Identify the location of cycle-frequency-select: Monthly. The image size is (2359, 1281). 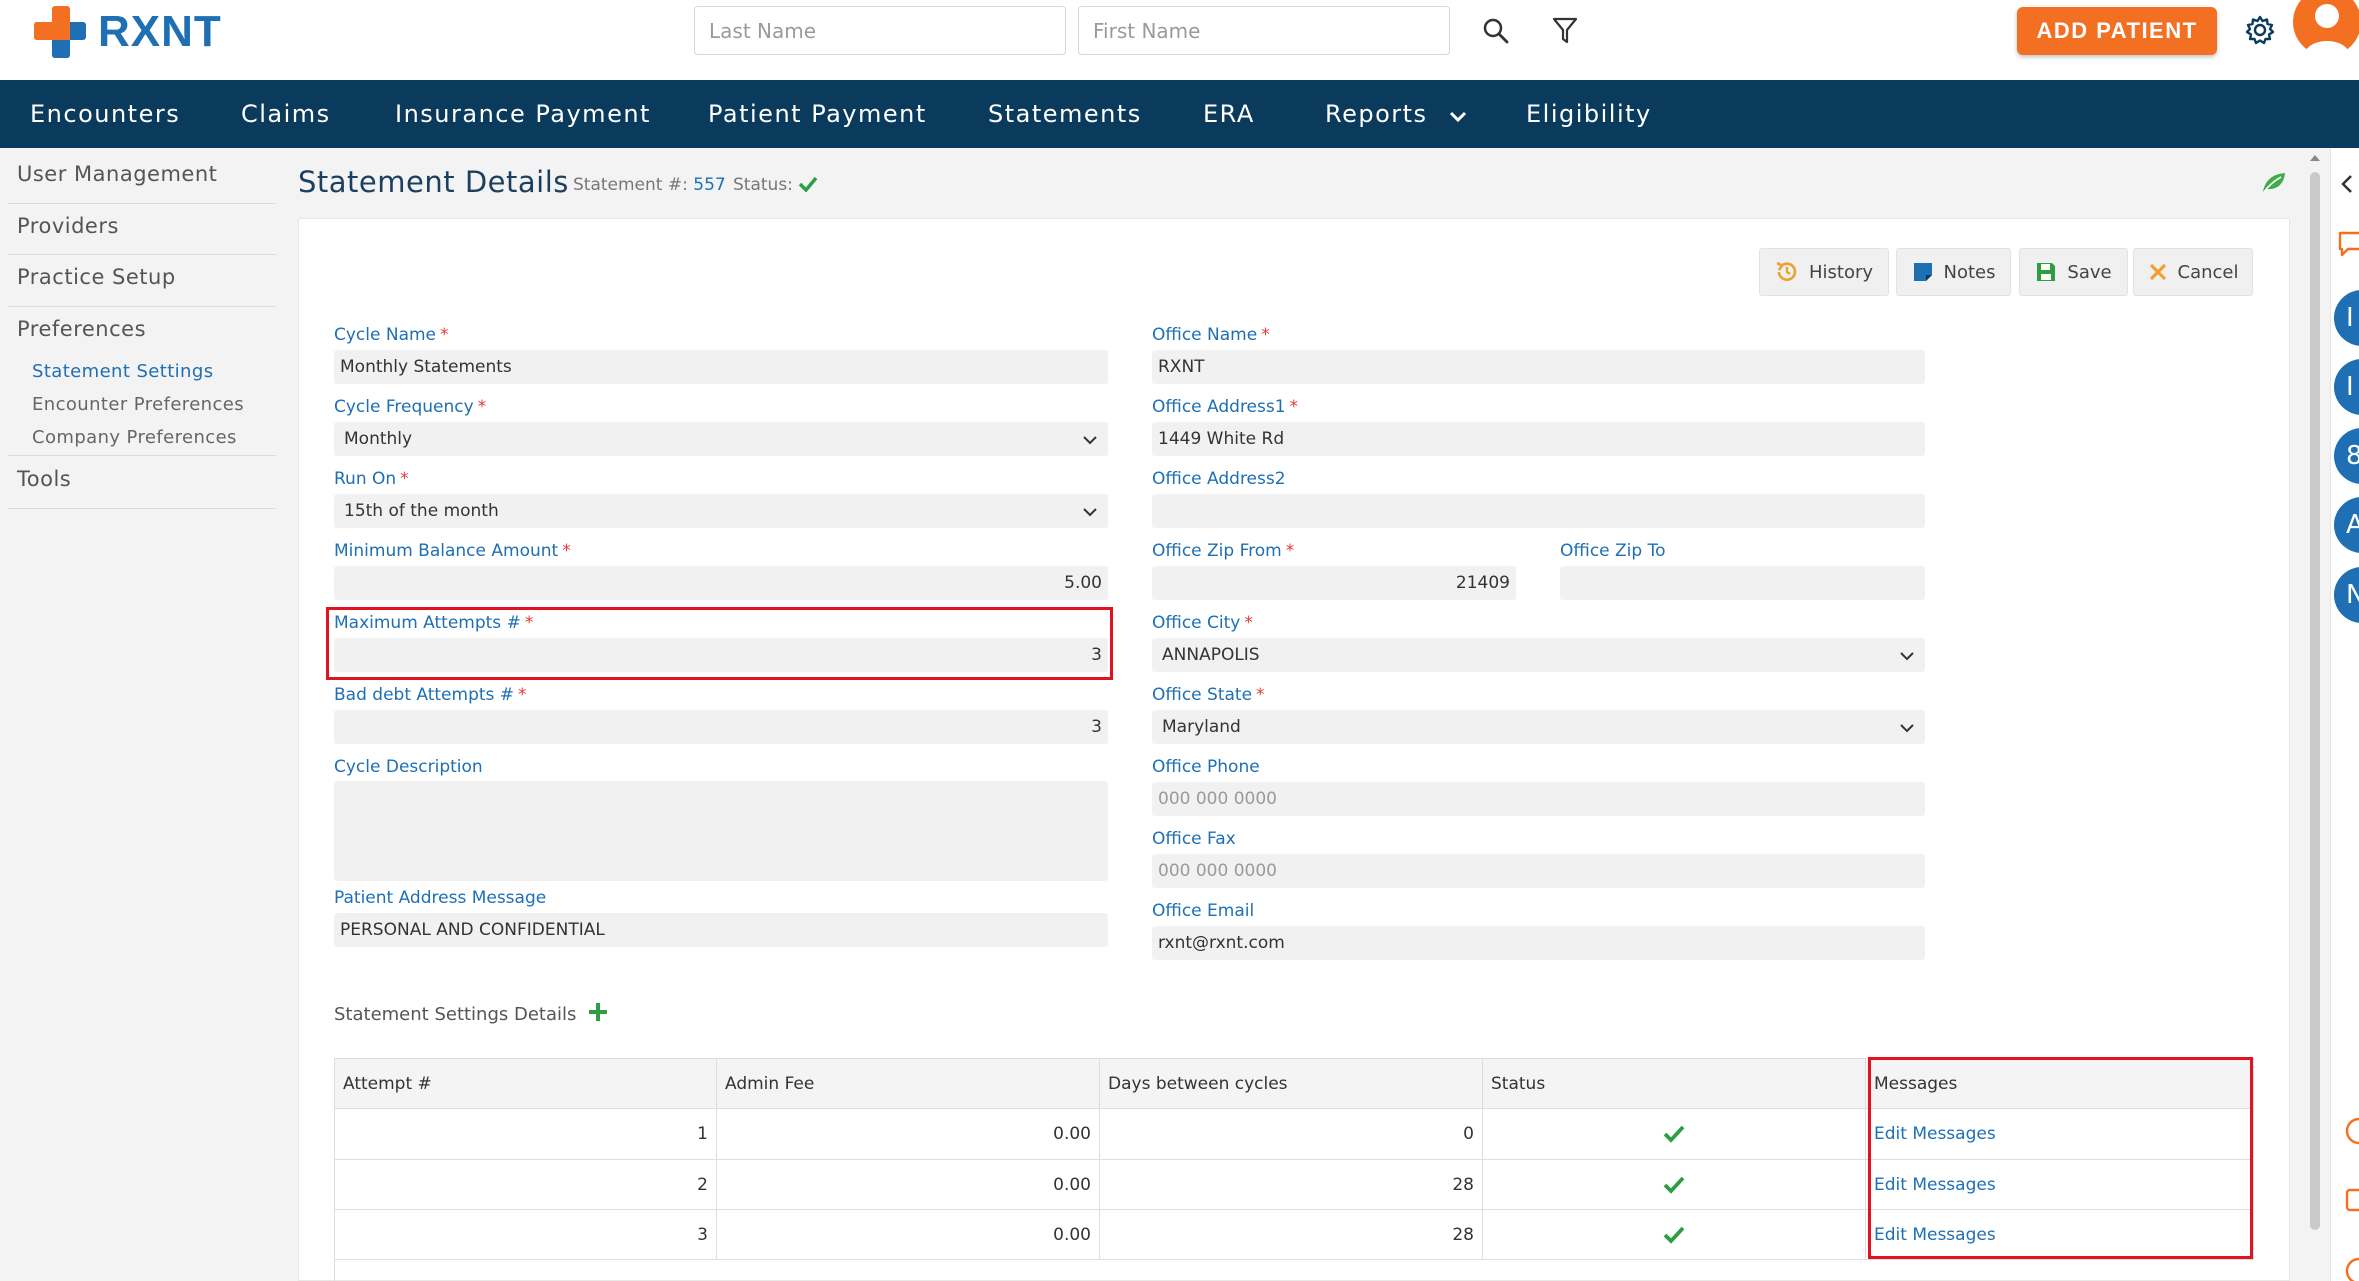
(721, 439).